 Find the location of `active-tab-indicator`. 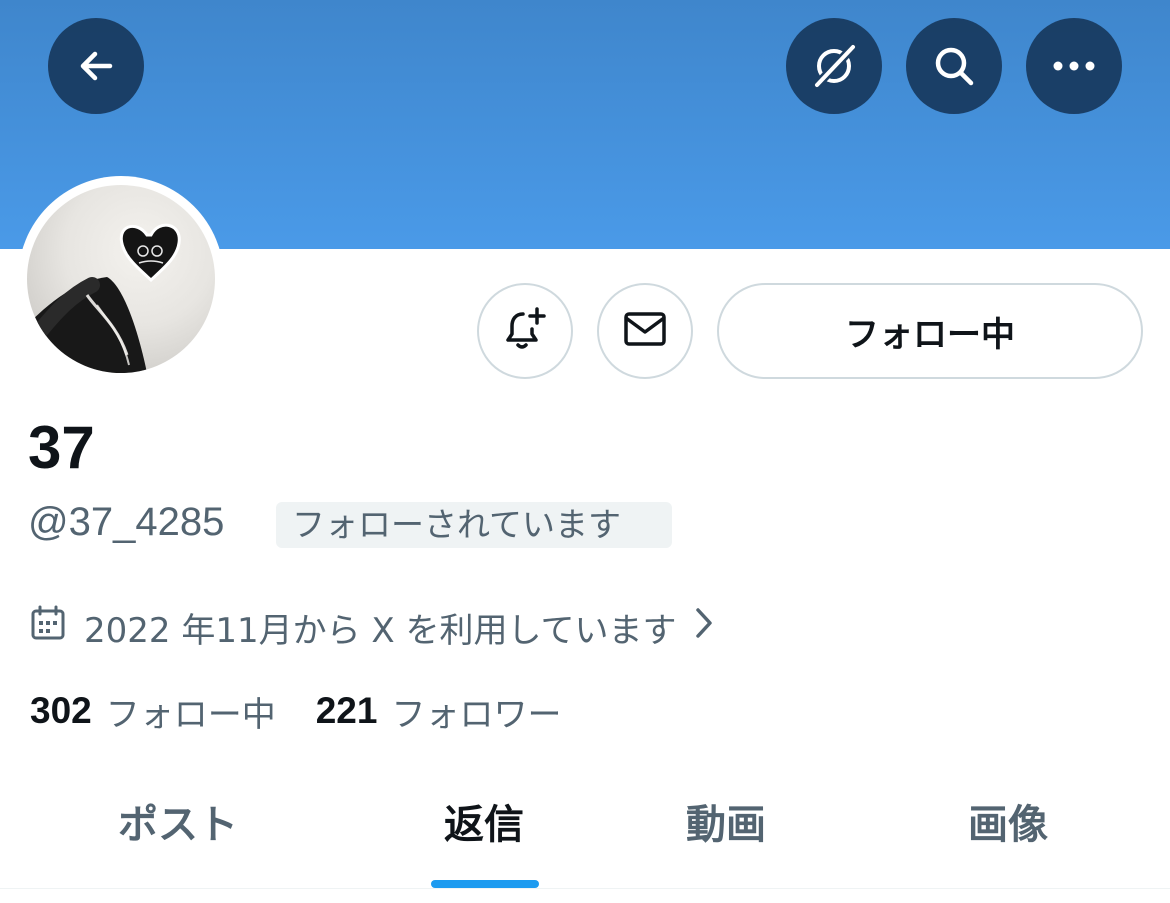

active-tab-indicator is located at coordinates (485, 884).